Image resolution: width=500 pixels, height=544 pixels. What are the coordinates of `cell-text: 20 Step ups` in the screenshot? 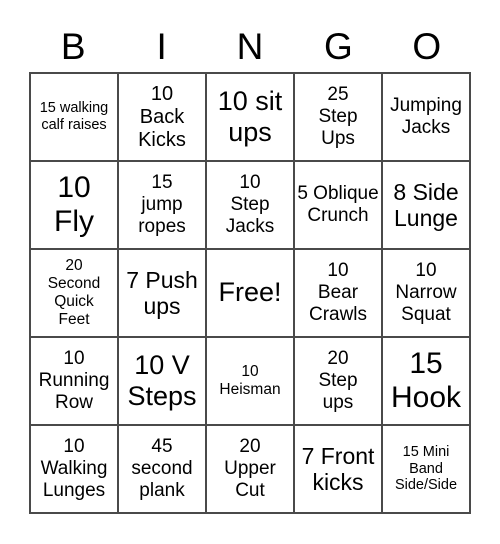 It's located at (338, 380).